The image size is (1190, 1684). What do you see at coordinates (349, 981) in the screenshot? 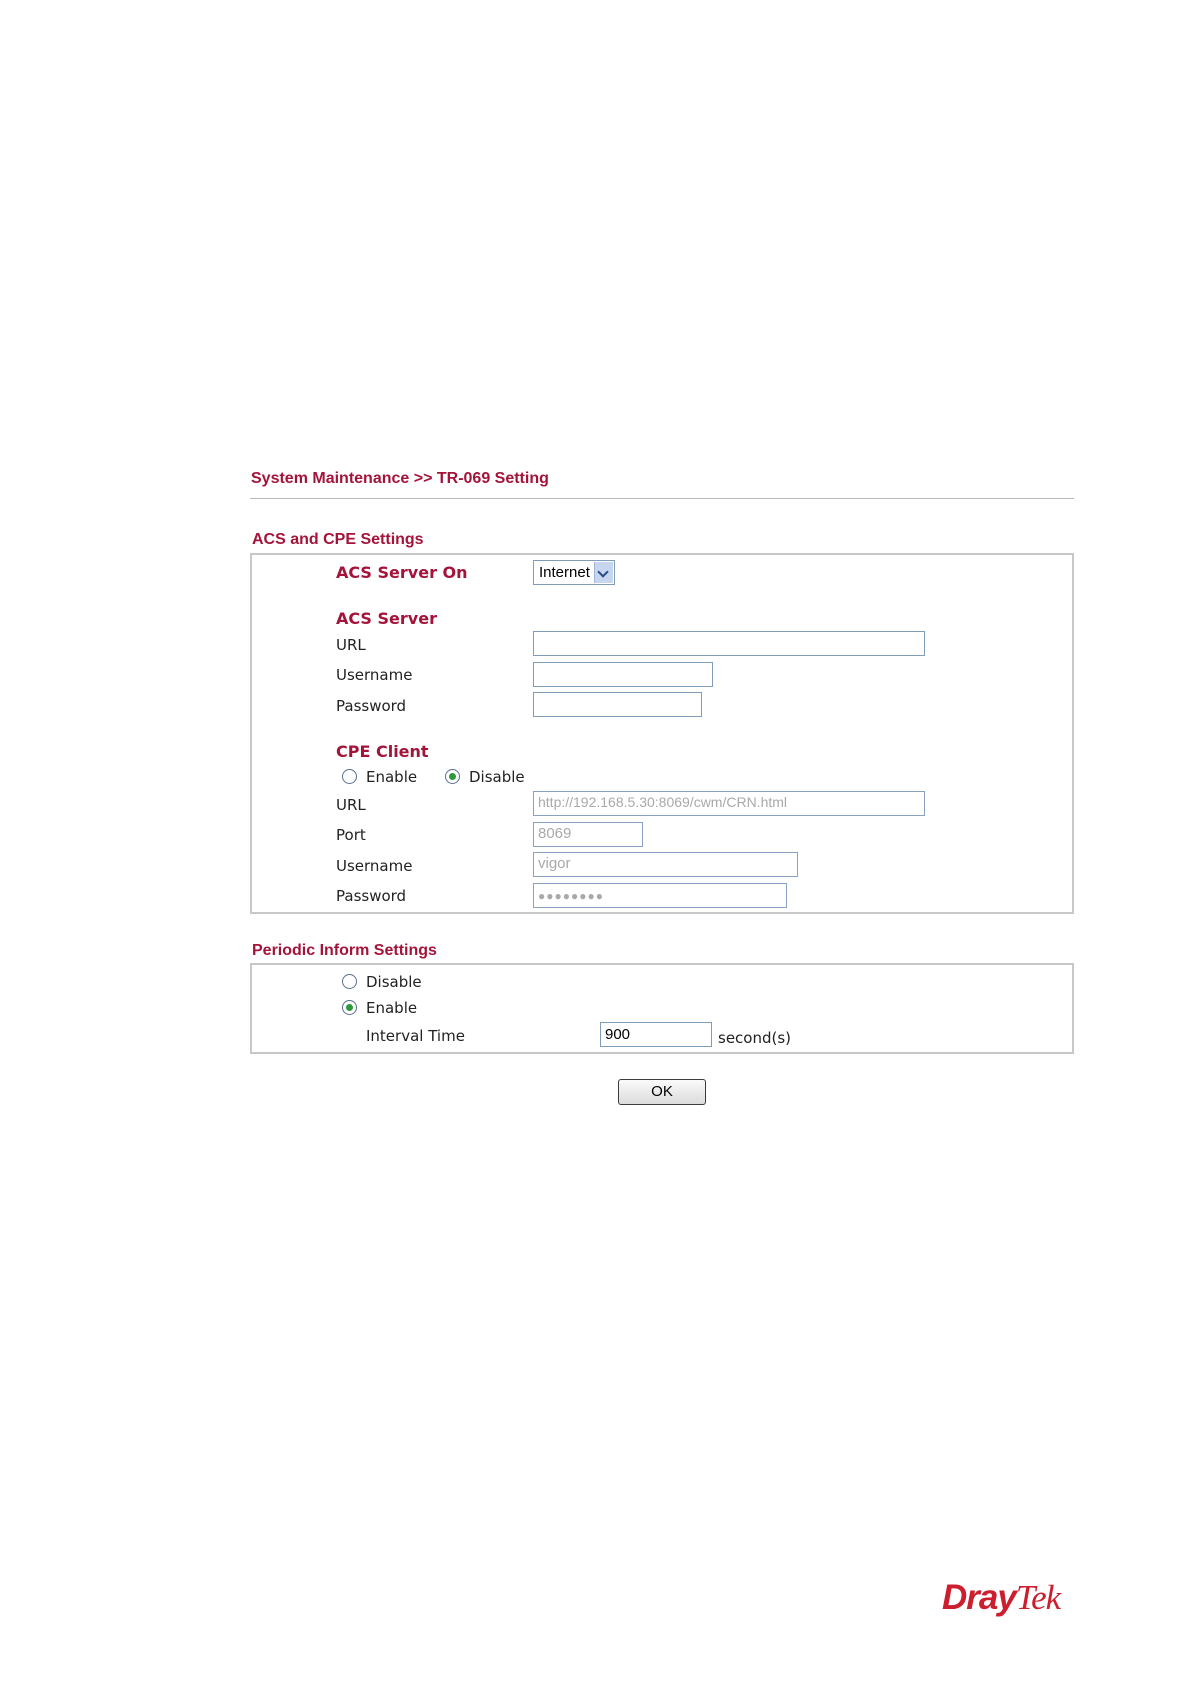
I see `periodic-disable-radio` at bounding box center [349, 981].